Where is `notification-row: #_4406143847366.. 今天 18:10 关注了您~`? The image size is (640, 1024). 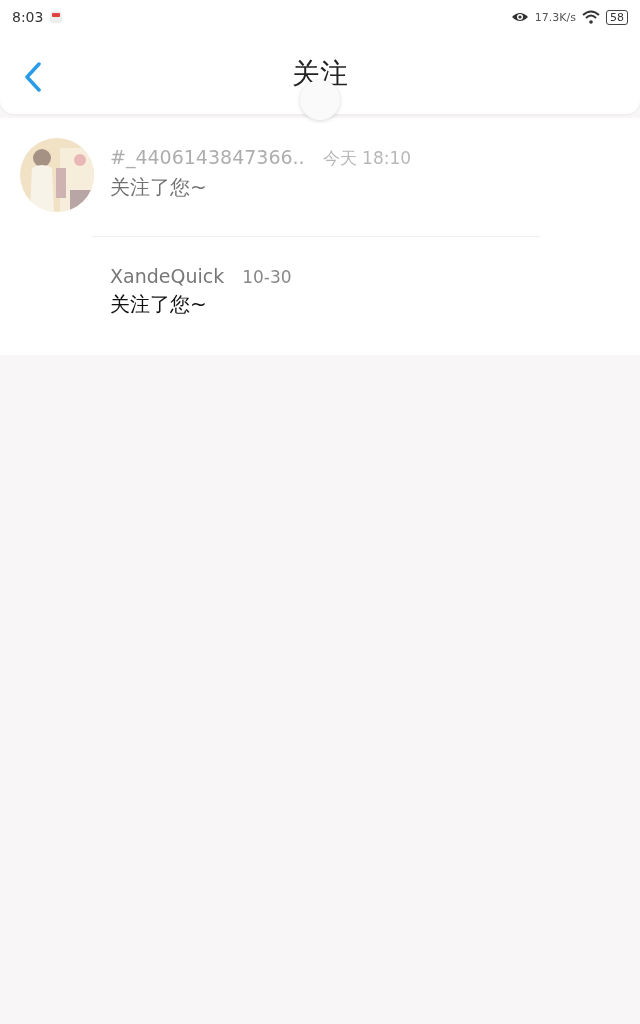 notification-row: #_4406143847366.. 今天 18:10 关注了您~ is located at coordinates (320, 177).